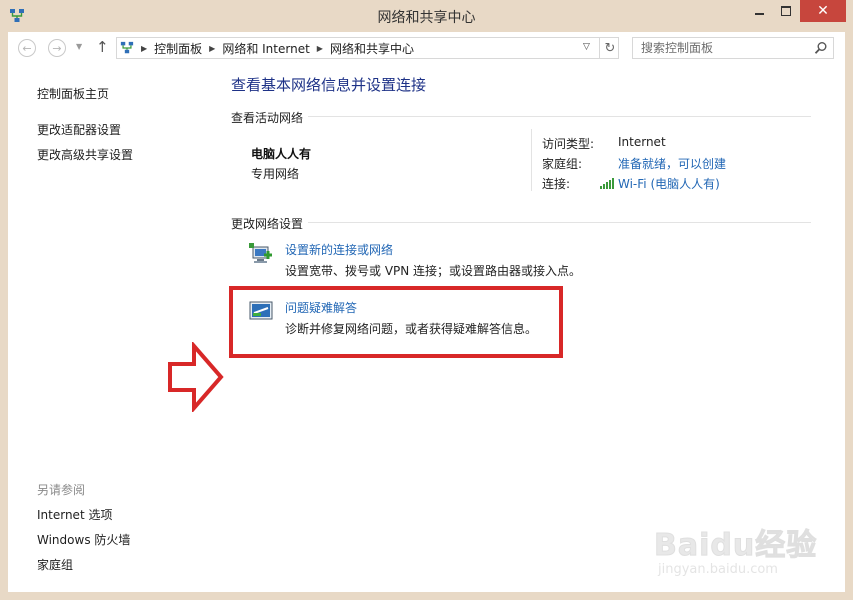 The width and height of the screenshot is (853, 600). I want to click on page-title: 查看基本网络信息并设置连接, so click(329, 85).